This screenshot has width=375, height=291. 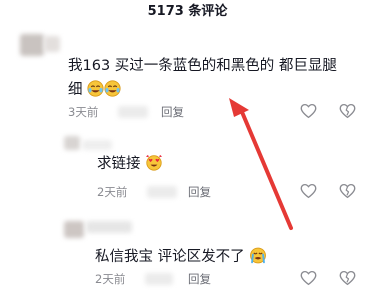 What do you see at coordinates (170, 257) in the screenshot?
I see `comment-text-content: 私信我宝 评论区发不了` at bounding box center [170, 257].